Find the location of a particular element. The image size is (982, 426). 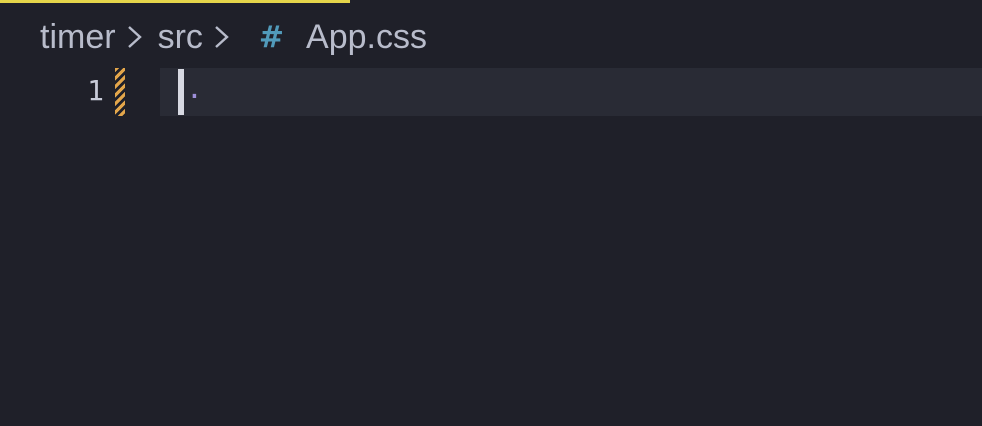

line-number: 1 is located at coordinates (95, 90).